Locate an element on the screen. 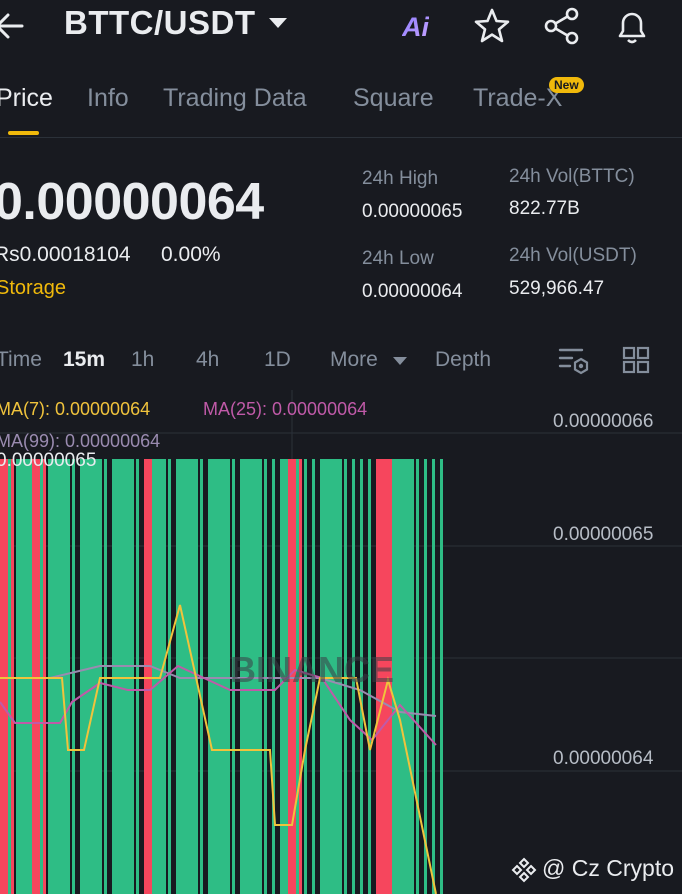 The width and height of the screenshot is (682, 894). vol-base-value: 822.77B is located at coordinates (544, 208).